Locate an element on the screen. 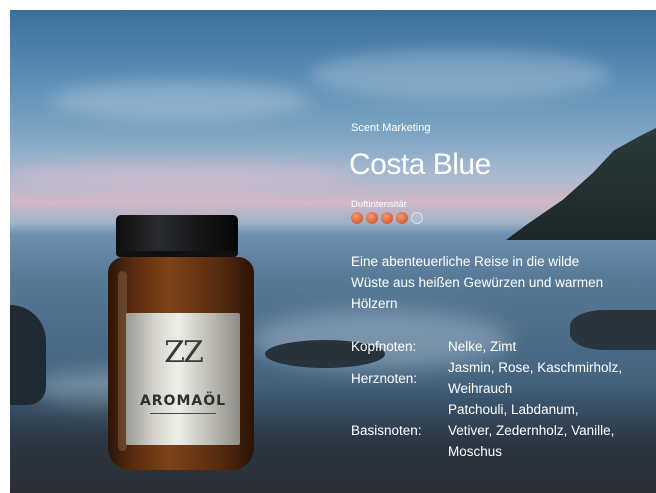  note-row-top: Kopfnoten: Nelke, Zimt is located at coordinates (501, 346).